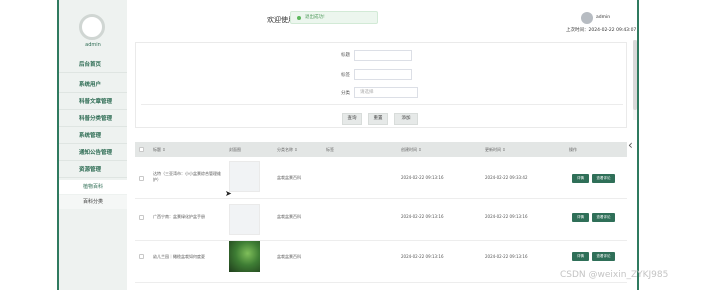 Image resolution: width=714 pixels, height=290 pixels. Describe the element at coordinates (141, 149) in the screenshot. I see `select-all-checkbox` at that location.